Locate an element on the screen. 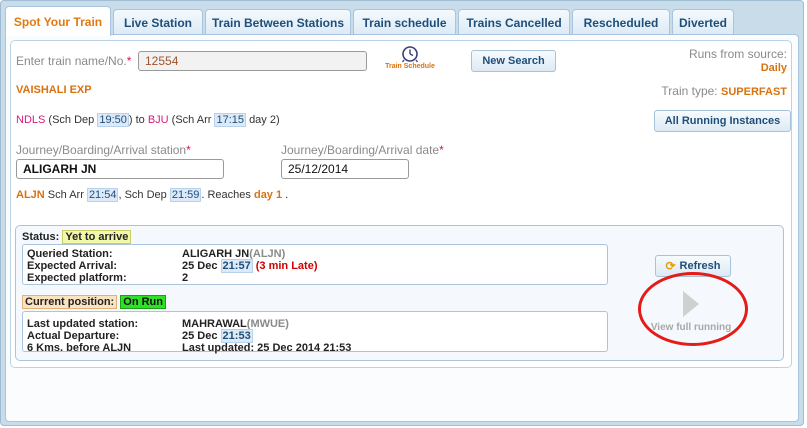  train-type: Train type: SUPERFAST is located at coordinates (724, 91).